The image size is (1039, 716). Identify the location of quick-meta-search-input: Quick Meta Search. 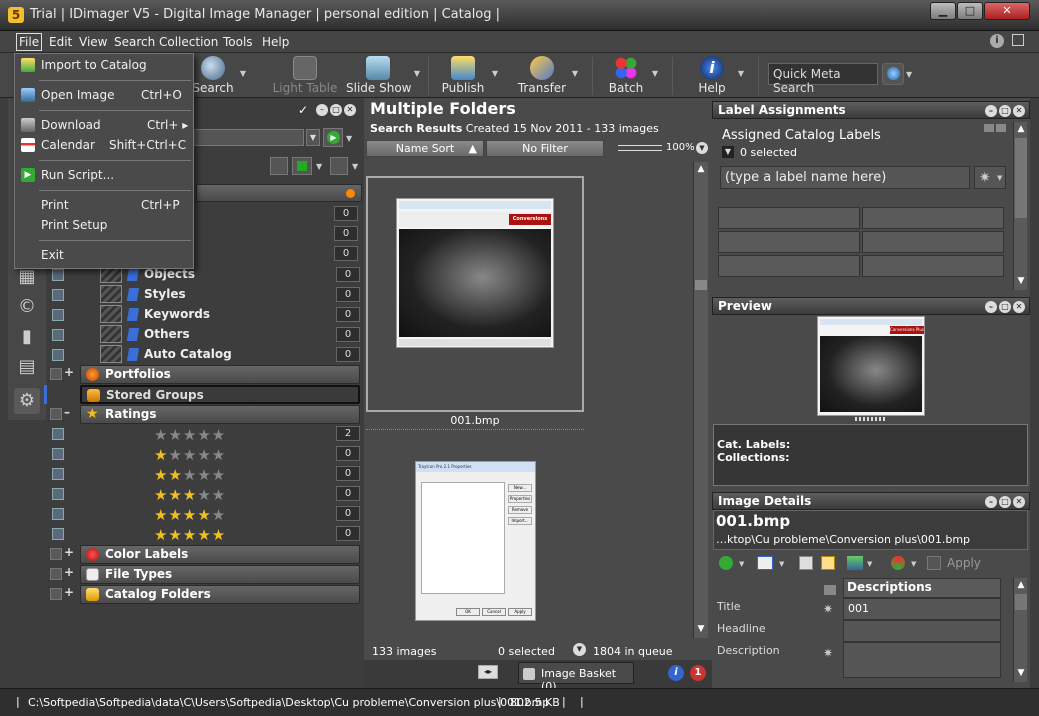
(823, 79).